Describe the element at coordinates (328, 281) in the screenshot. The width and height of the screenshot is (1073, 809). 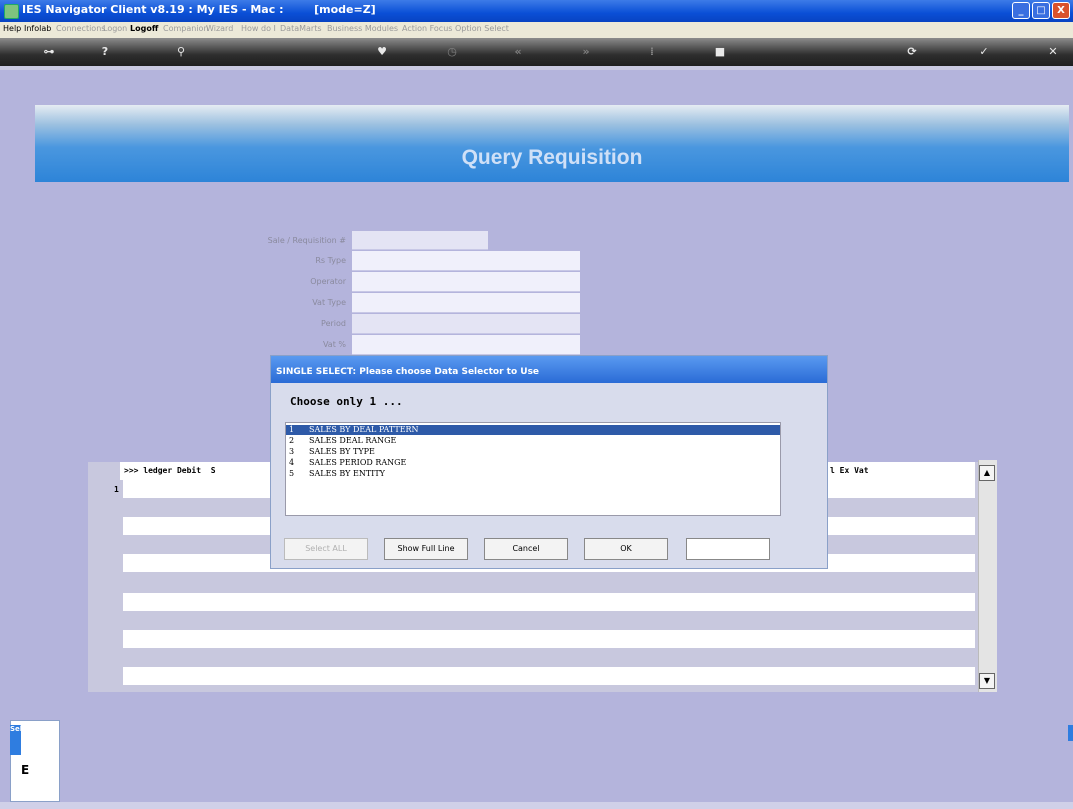
I see `operator-label: Operator` at that location.